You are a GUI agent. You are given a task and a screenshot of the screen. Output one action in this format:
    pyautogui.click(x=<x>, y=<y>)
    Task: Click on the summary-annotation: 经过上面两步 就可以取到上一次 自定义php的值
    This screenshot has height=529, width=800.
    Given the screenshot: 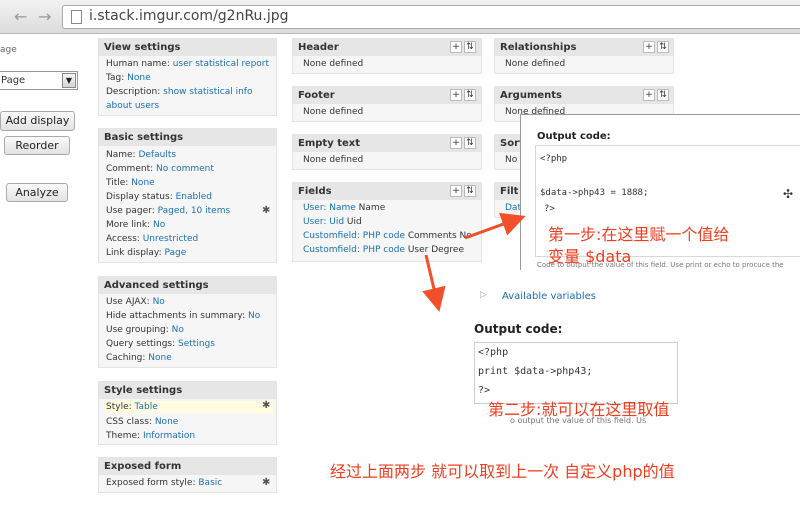 What is the action you would take?
    pyautogui.click(x=502, y=471)
    